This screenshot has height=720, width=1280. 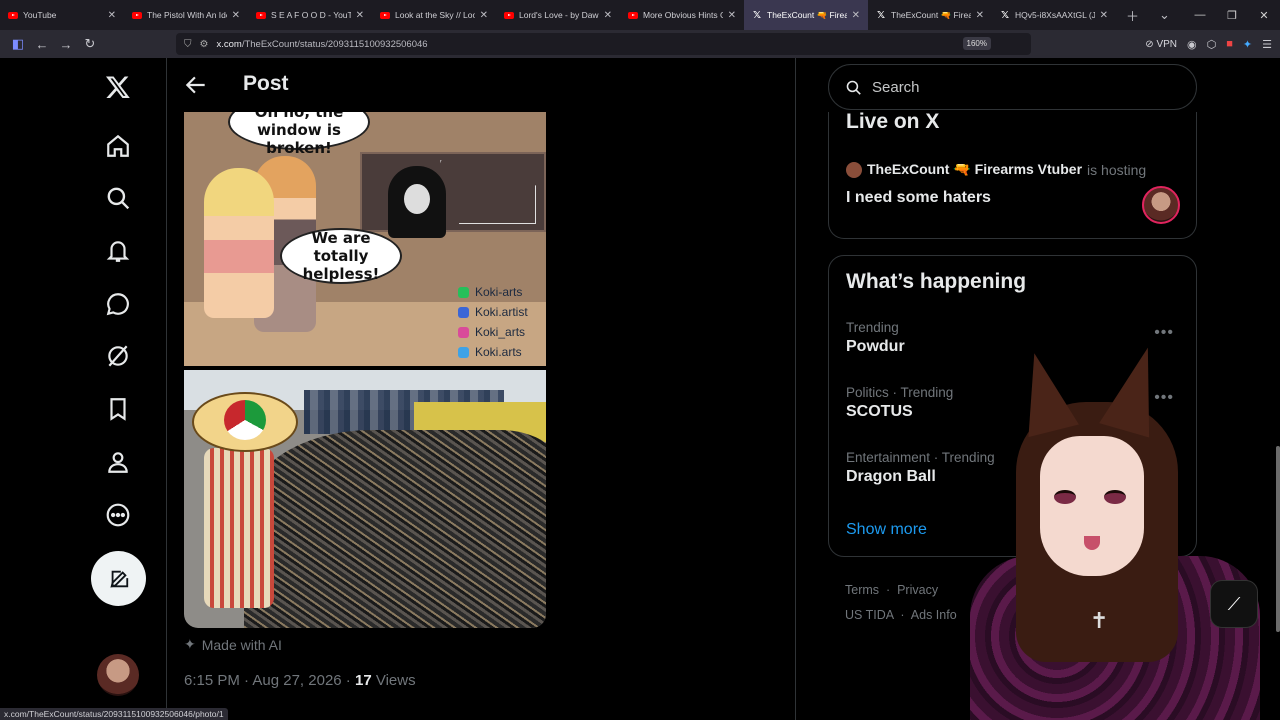 What do you see at coordinates (90, 44) in the screenshot?
I see `reload-icon: ↻` at bounding box center [90, 44].